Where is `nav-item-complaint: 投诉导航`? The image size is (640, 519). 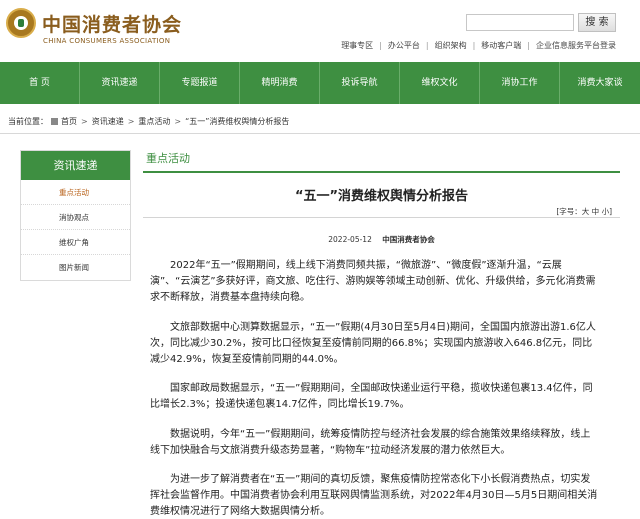 nav-item-complaint: 投诉导航 is located at coordinates (360, 83).